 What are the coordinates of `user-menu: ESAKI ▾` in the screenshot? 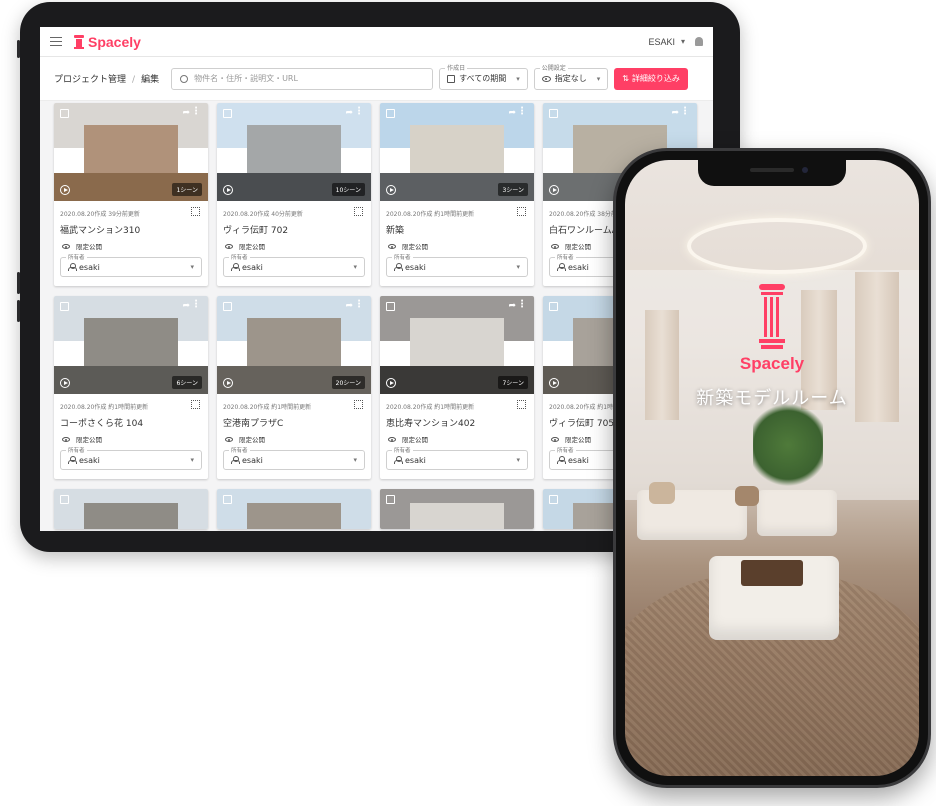 It's located at (675, 42).